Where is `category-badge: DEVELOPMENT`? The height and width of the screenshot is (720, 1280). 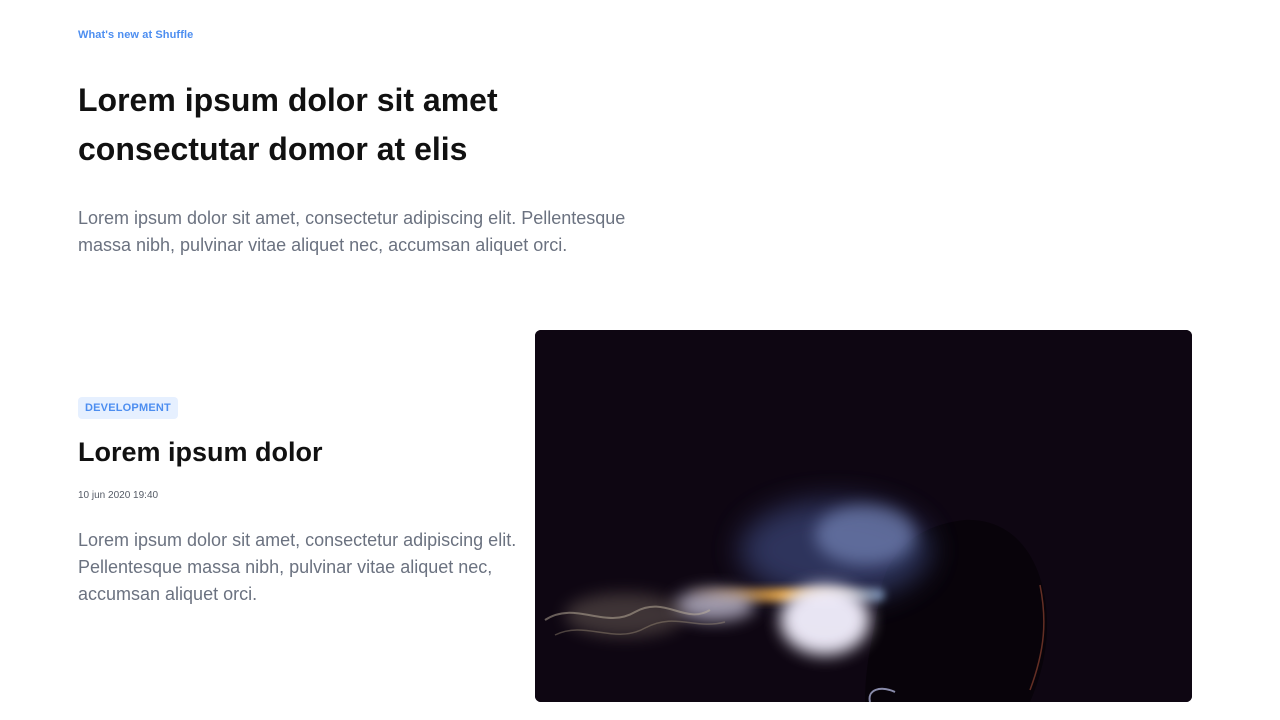
category-badge: DEVELOPMENT is located at coordinates (128, 408).